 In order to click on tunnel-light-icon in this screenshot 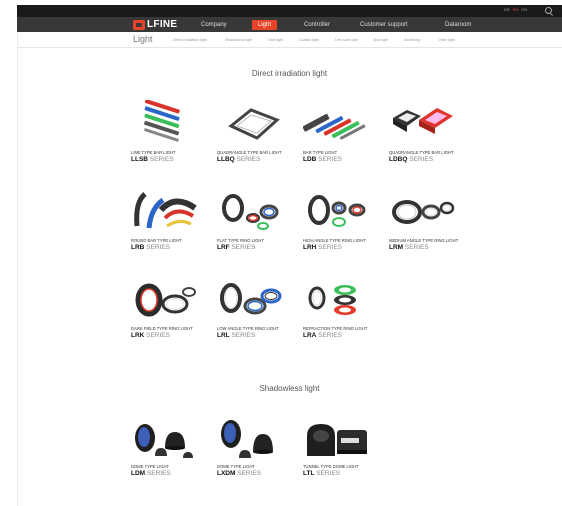, I will do `click(337, 438)`.